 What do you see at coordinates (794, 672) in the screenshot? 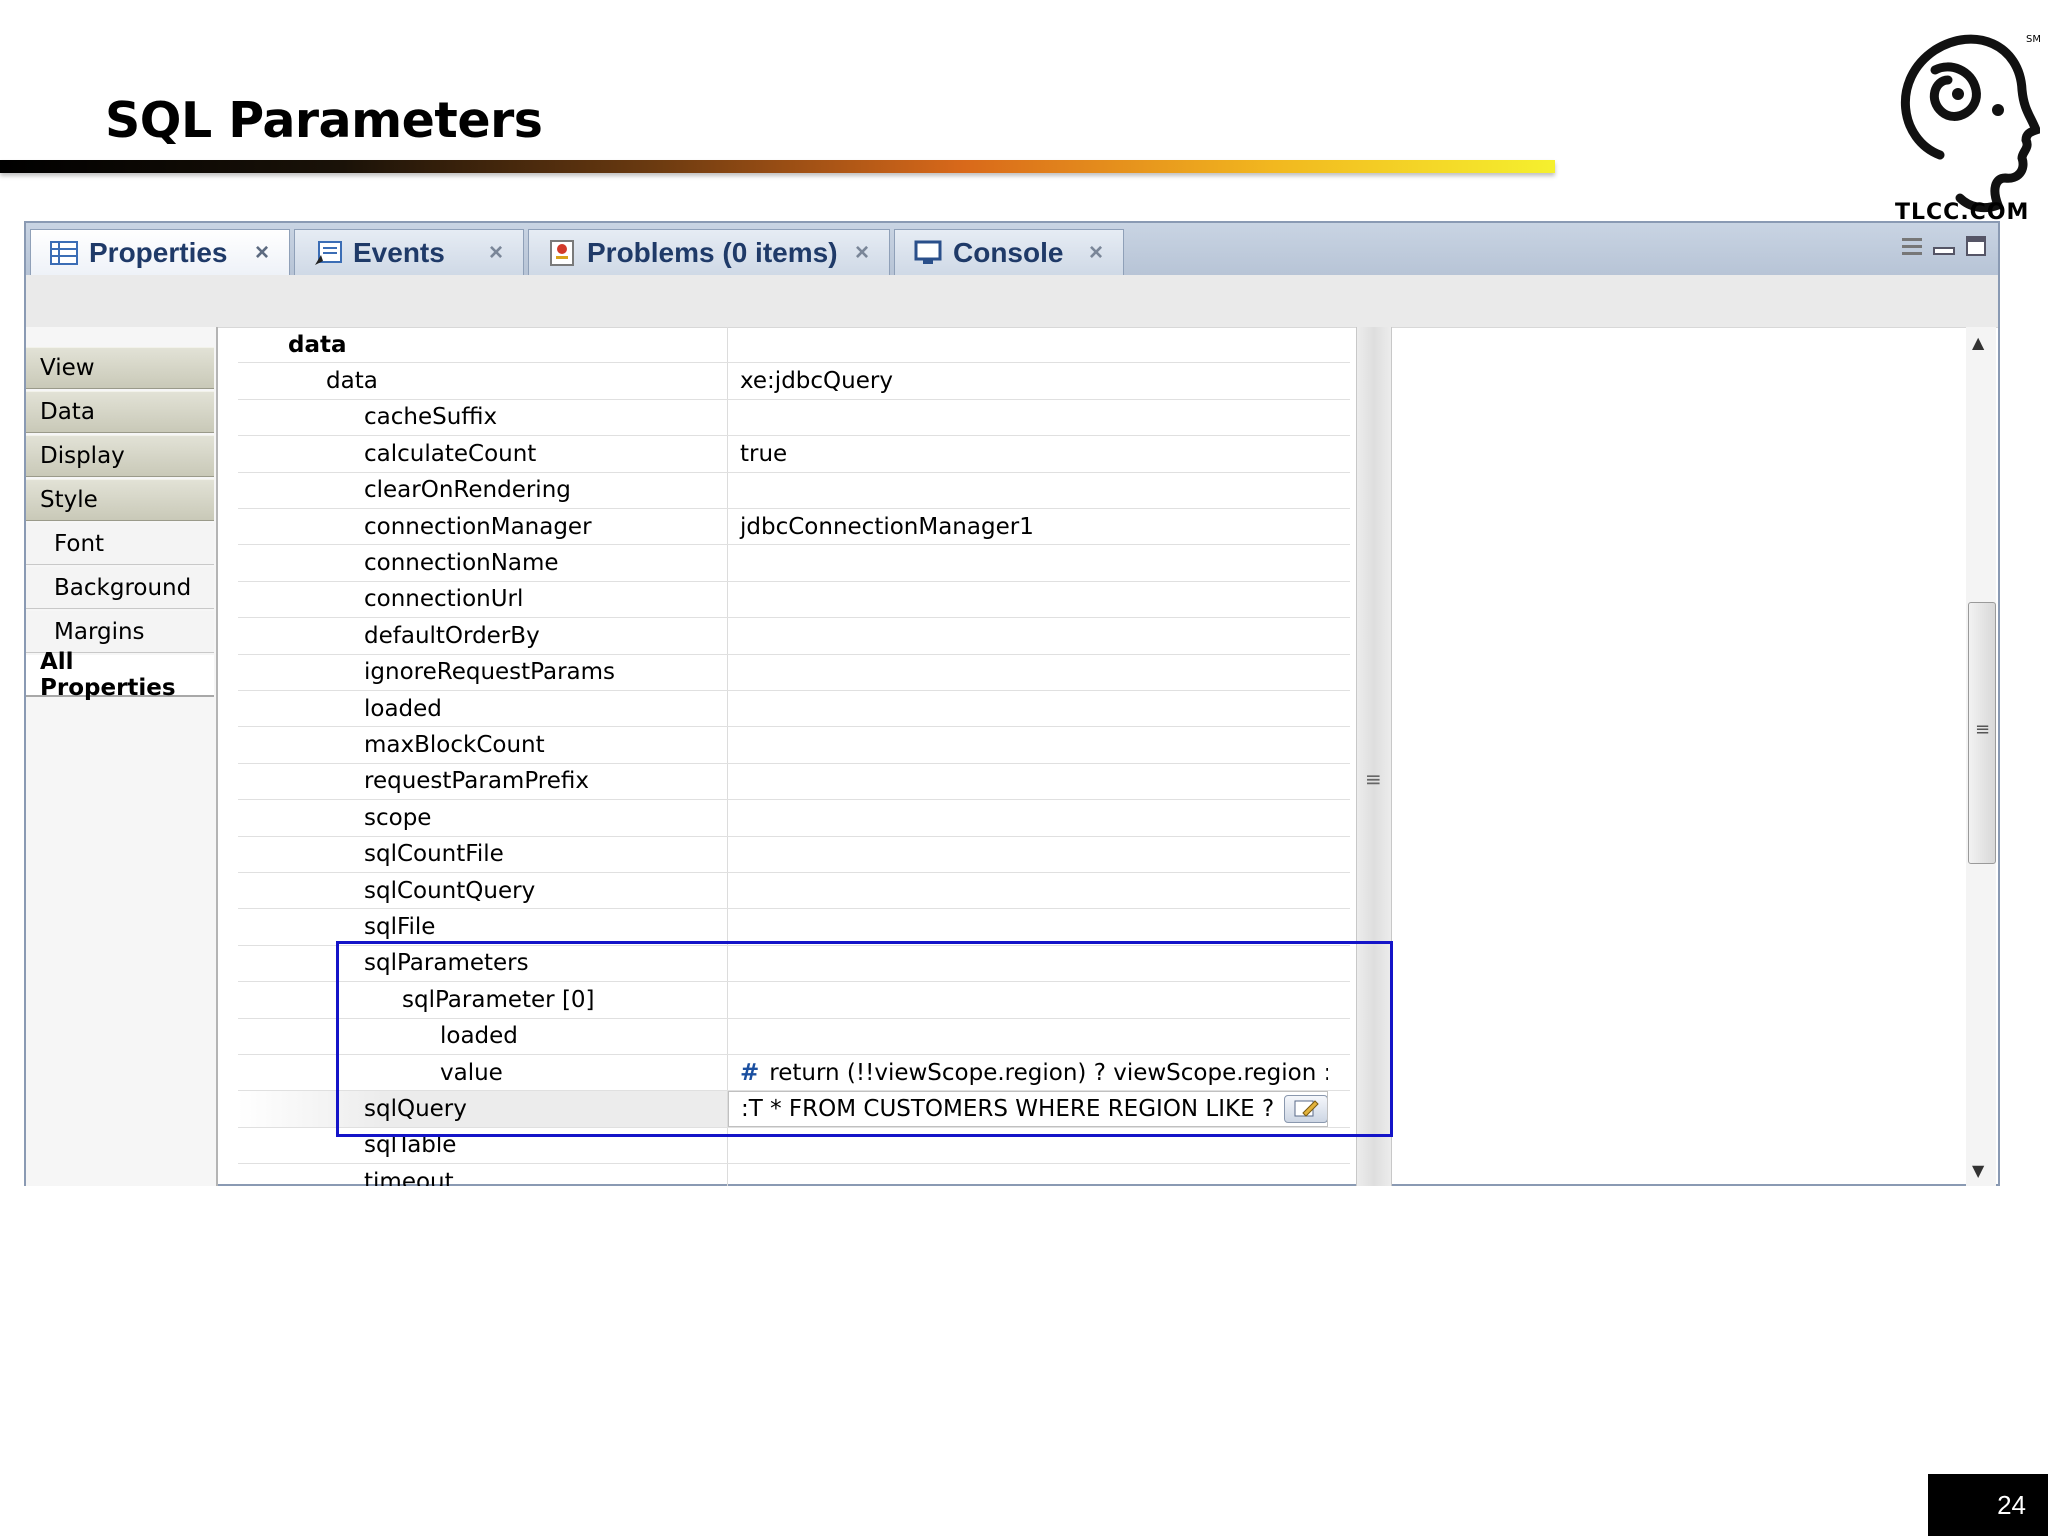
I see `property-row: ignoreRequestParams` at bounding box center [794, 672].